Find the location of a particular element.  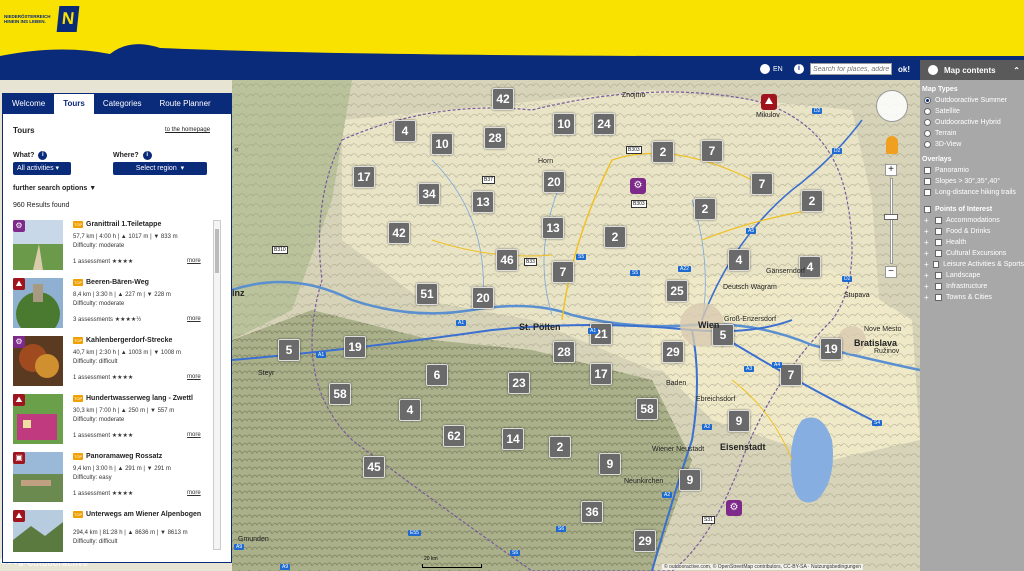

hike-icon: ⛰ is located at coordinates (769, 102).